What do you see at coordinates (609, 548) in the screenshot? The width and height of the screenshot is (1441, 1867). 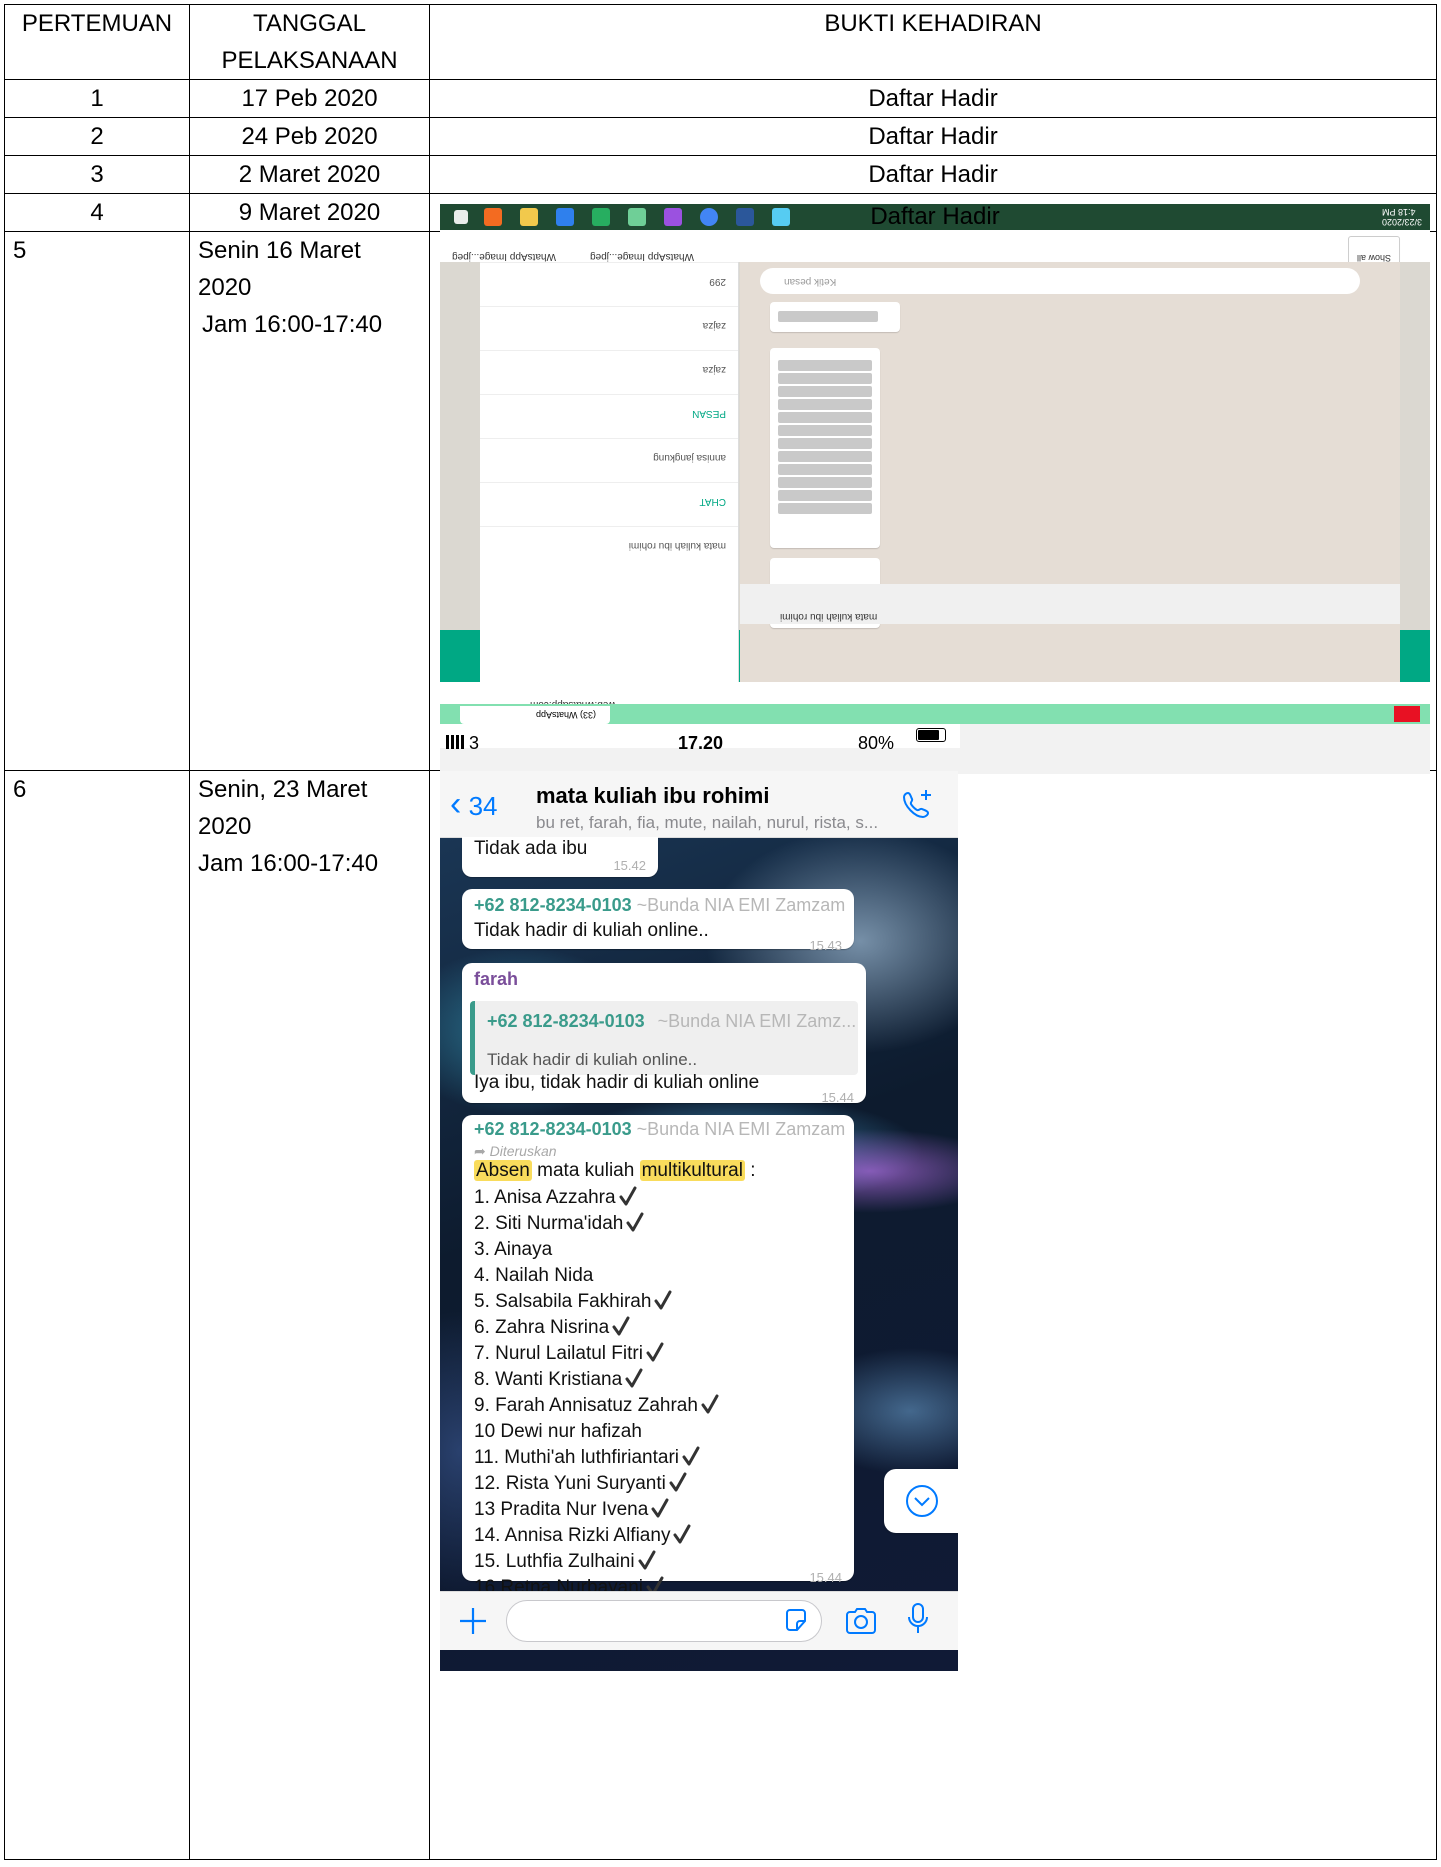 I see `list-item: mata kuliah ibu rohimi` at bounding box center [609, 548].